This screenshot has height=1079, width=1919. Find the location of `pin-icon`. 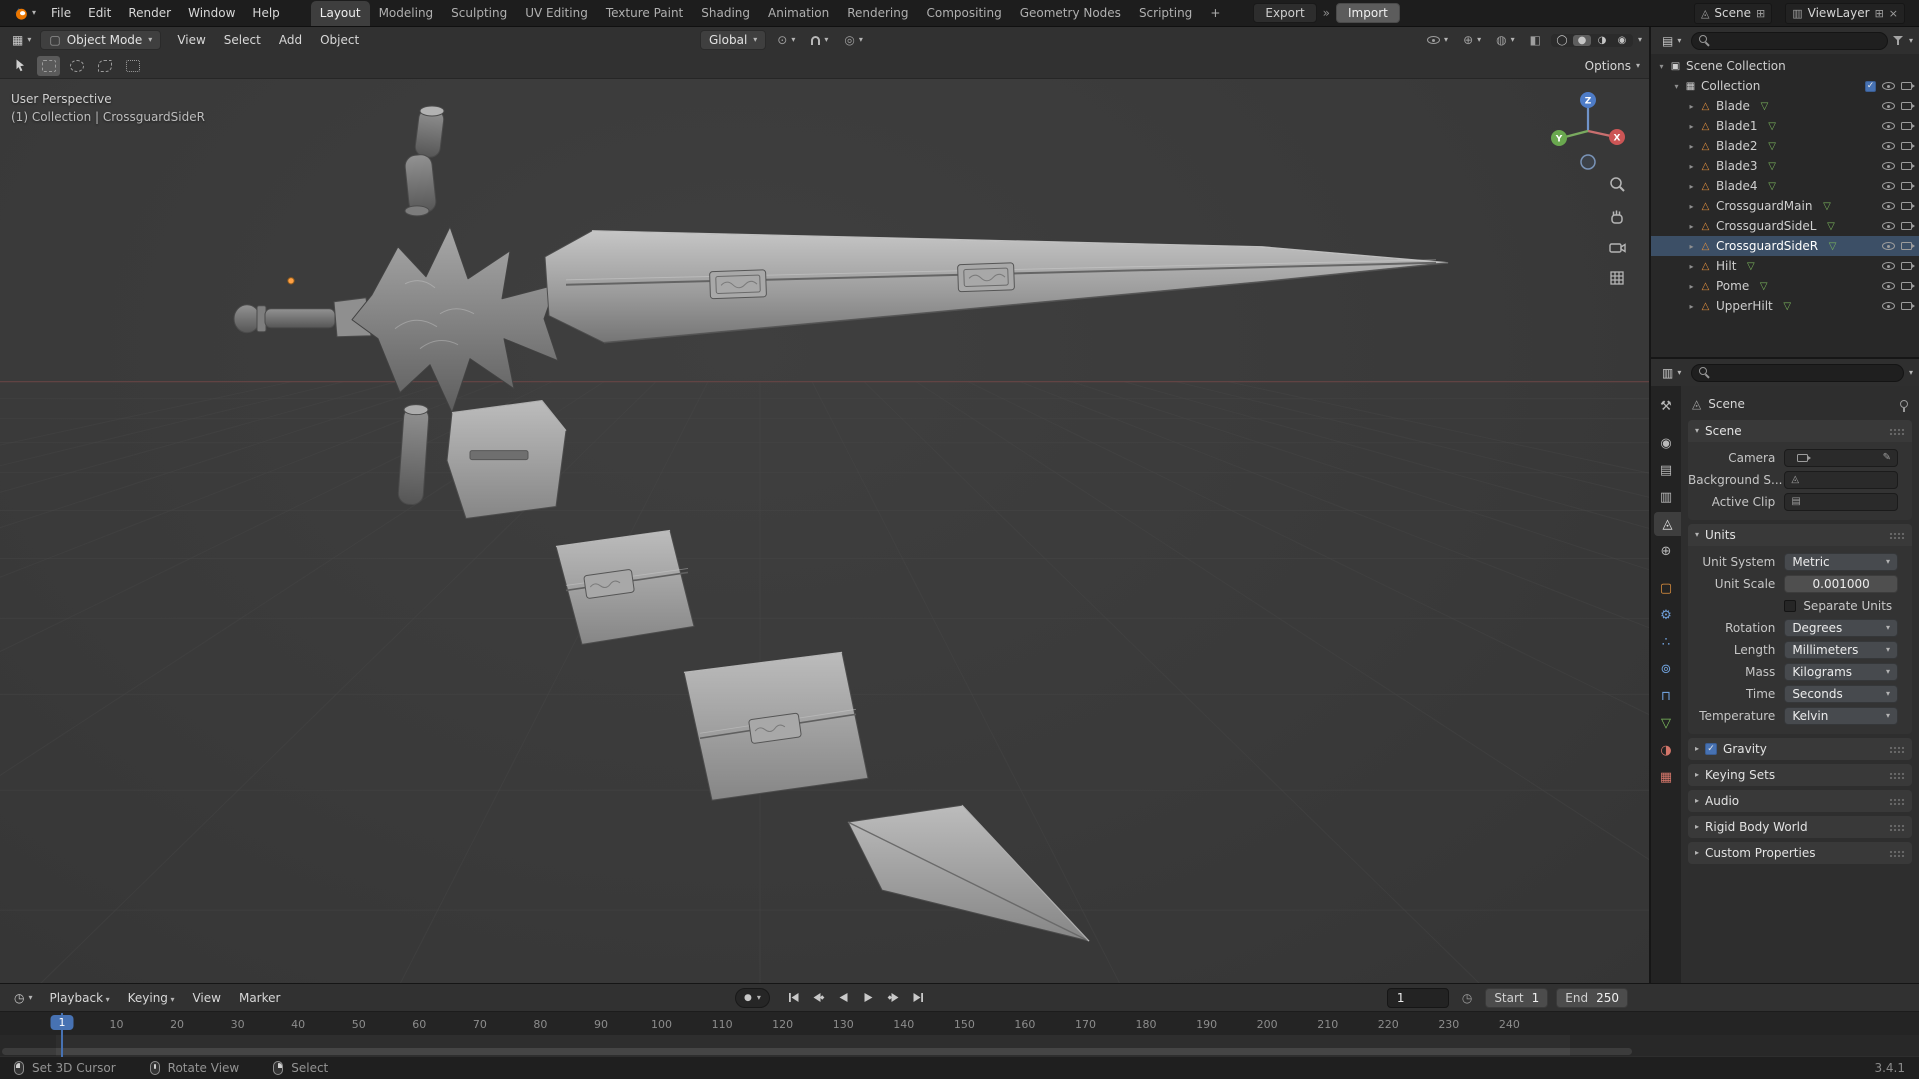

pin-icon is located at coordinates (1904, 405).